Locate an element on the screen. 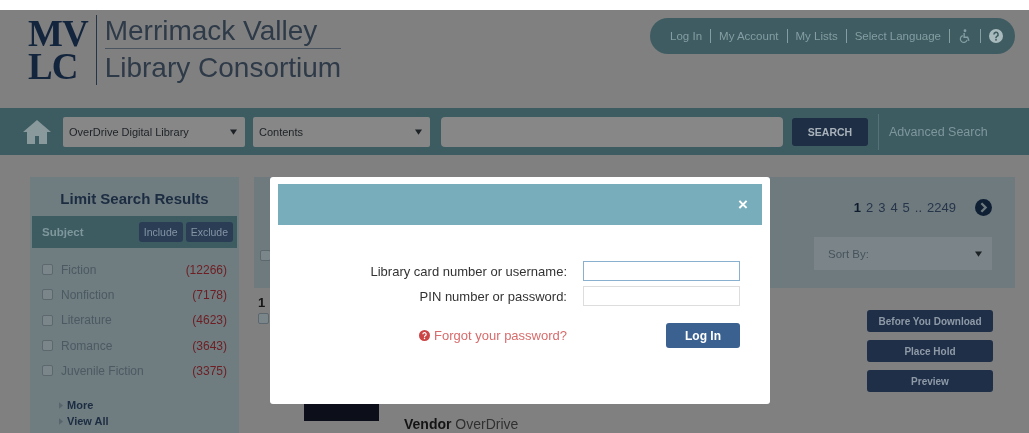 Image resolution: width=1029 pixels, height=433 pixels. action-button: Preview is located at coordinates (930, 381).